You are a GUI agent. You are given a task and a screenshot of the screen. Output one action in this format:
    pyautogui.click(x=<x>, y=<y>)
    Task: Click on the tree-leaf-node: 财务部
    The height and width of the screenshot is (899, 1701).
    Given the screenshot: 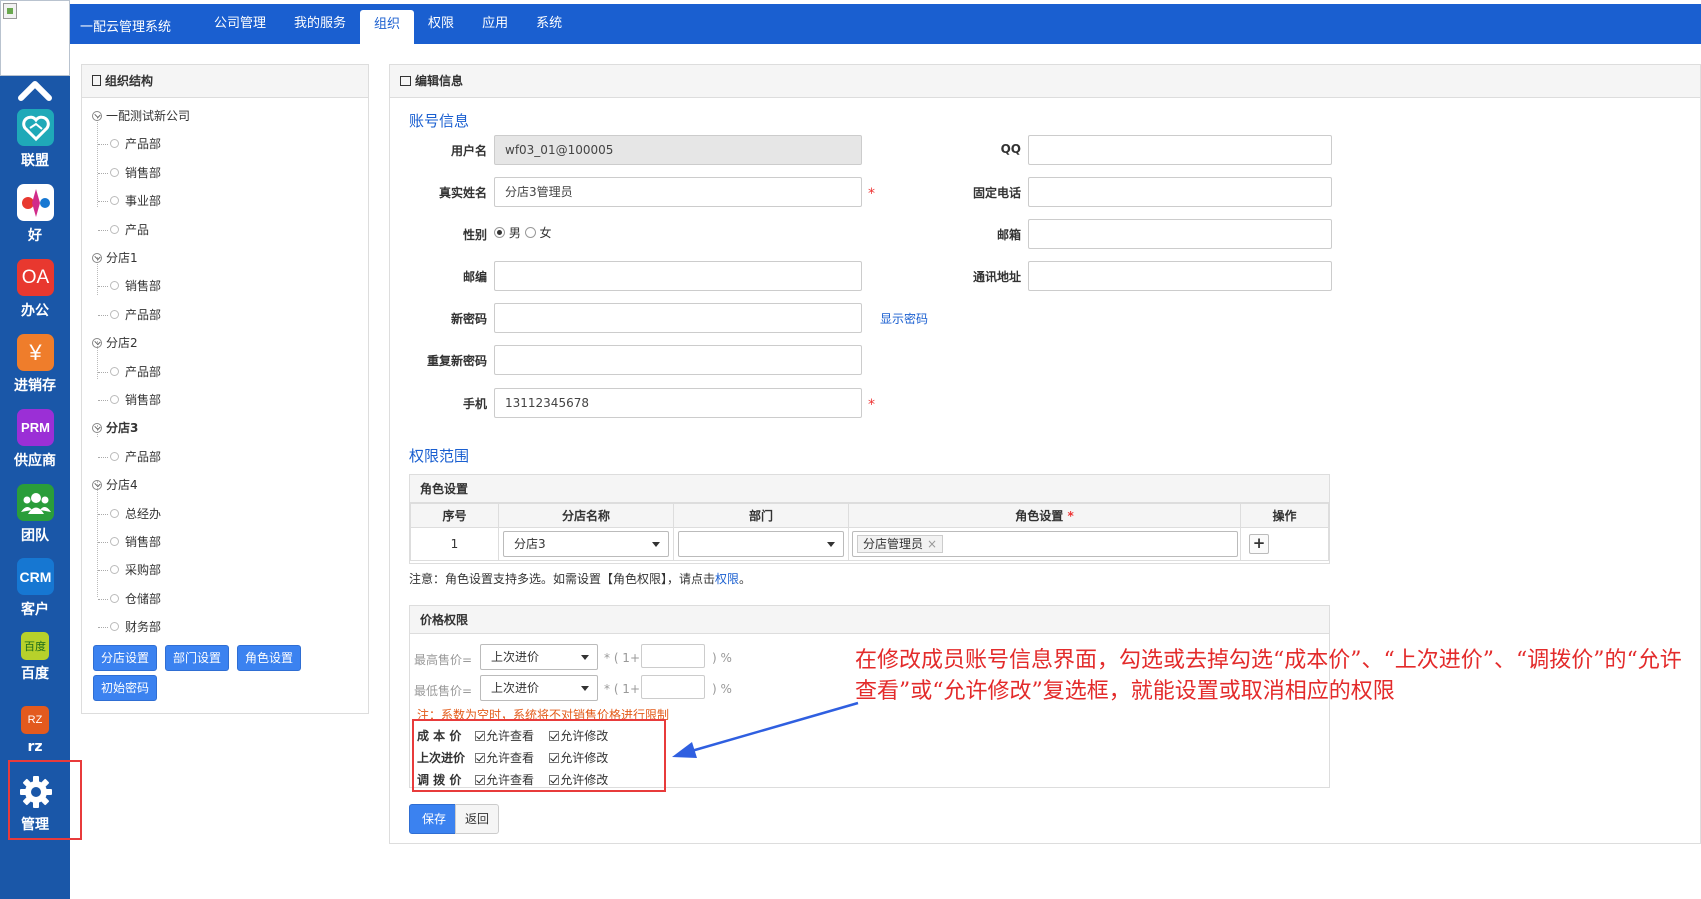 What is the action you would take?
    pyautogui.click(x=129, y=626)
    